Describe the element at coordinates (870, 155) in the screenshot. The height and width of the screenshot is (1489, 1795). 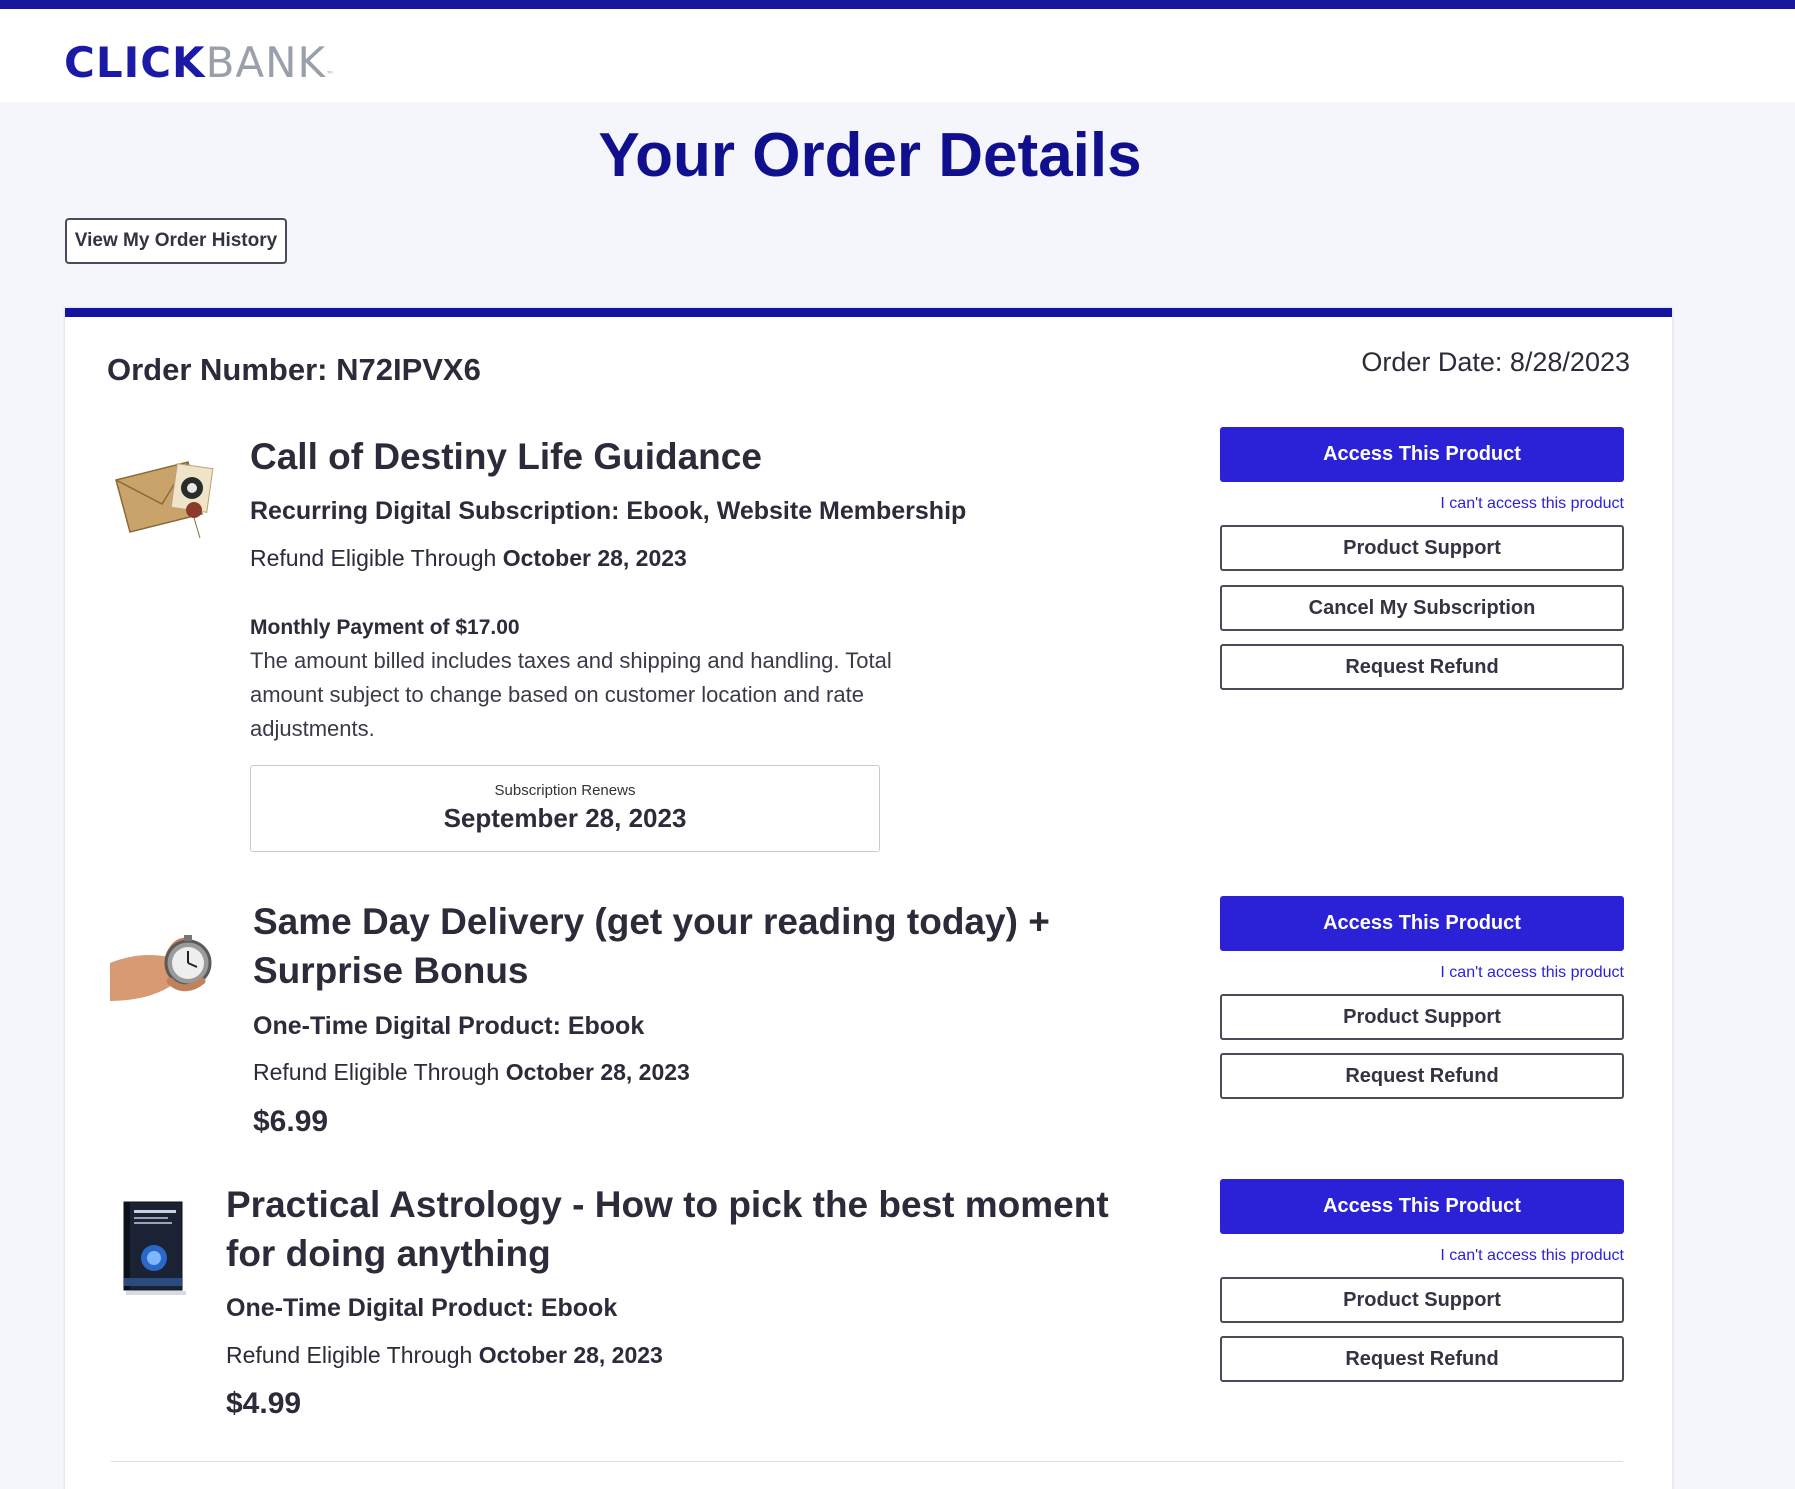
I see `page-title: Your Order Details` at that location.